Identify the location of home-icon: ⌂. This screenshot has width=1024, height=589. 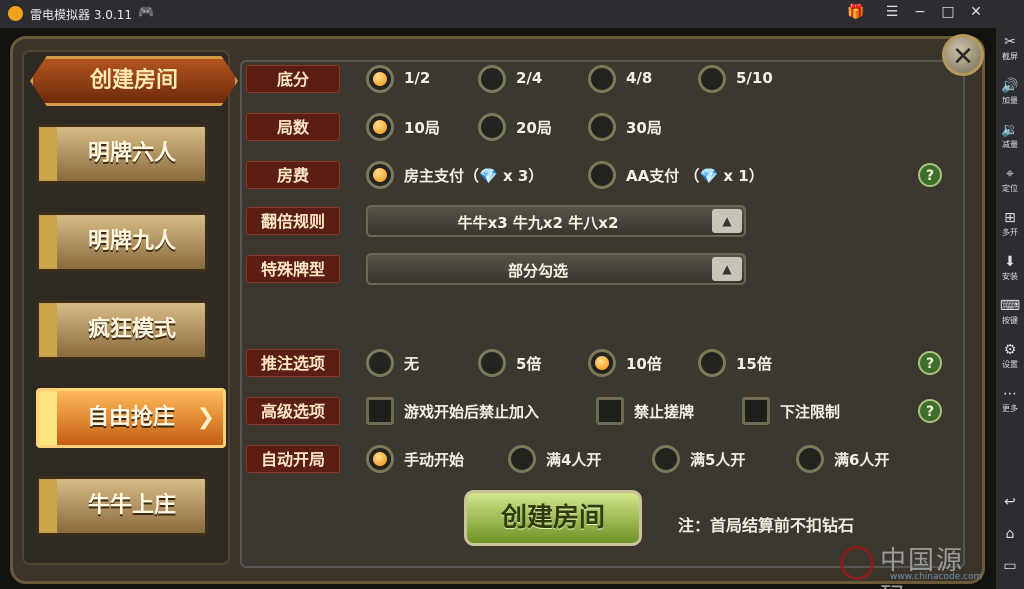
(1010, 534).